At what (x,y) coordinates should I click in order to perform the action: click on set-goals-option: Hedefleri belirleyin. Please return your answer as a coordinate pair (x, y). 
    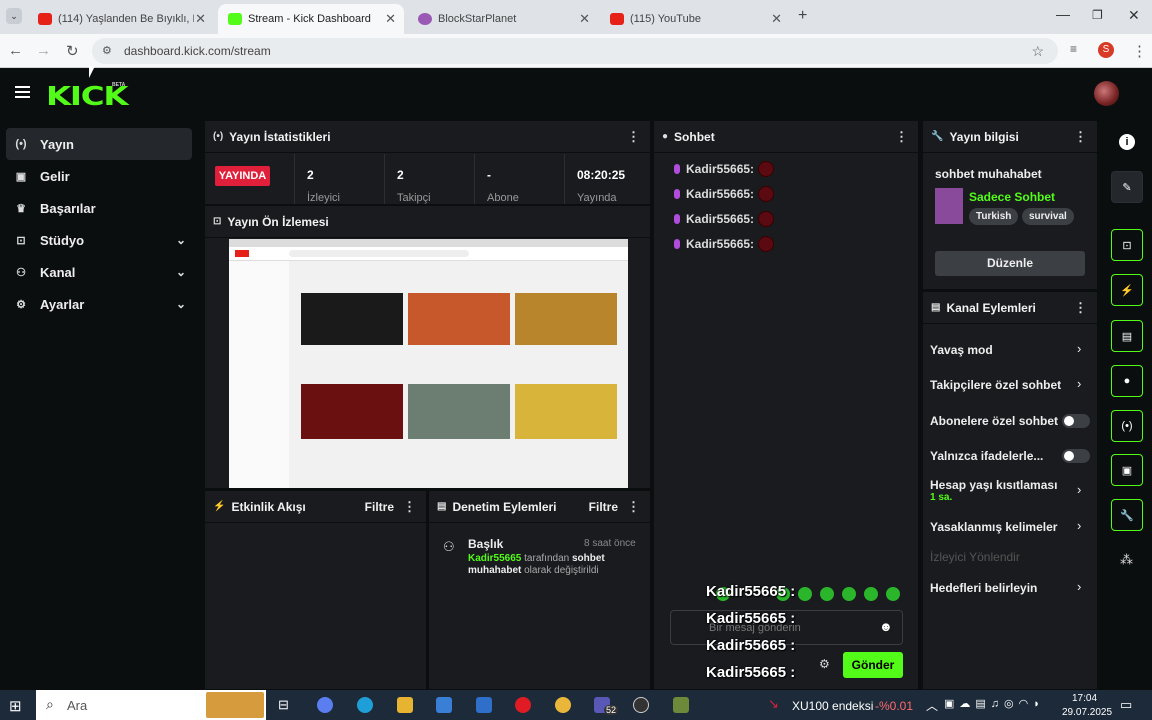
    Looking at the image, I should click on (983, 588).